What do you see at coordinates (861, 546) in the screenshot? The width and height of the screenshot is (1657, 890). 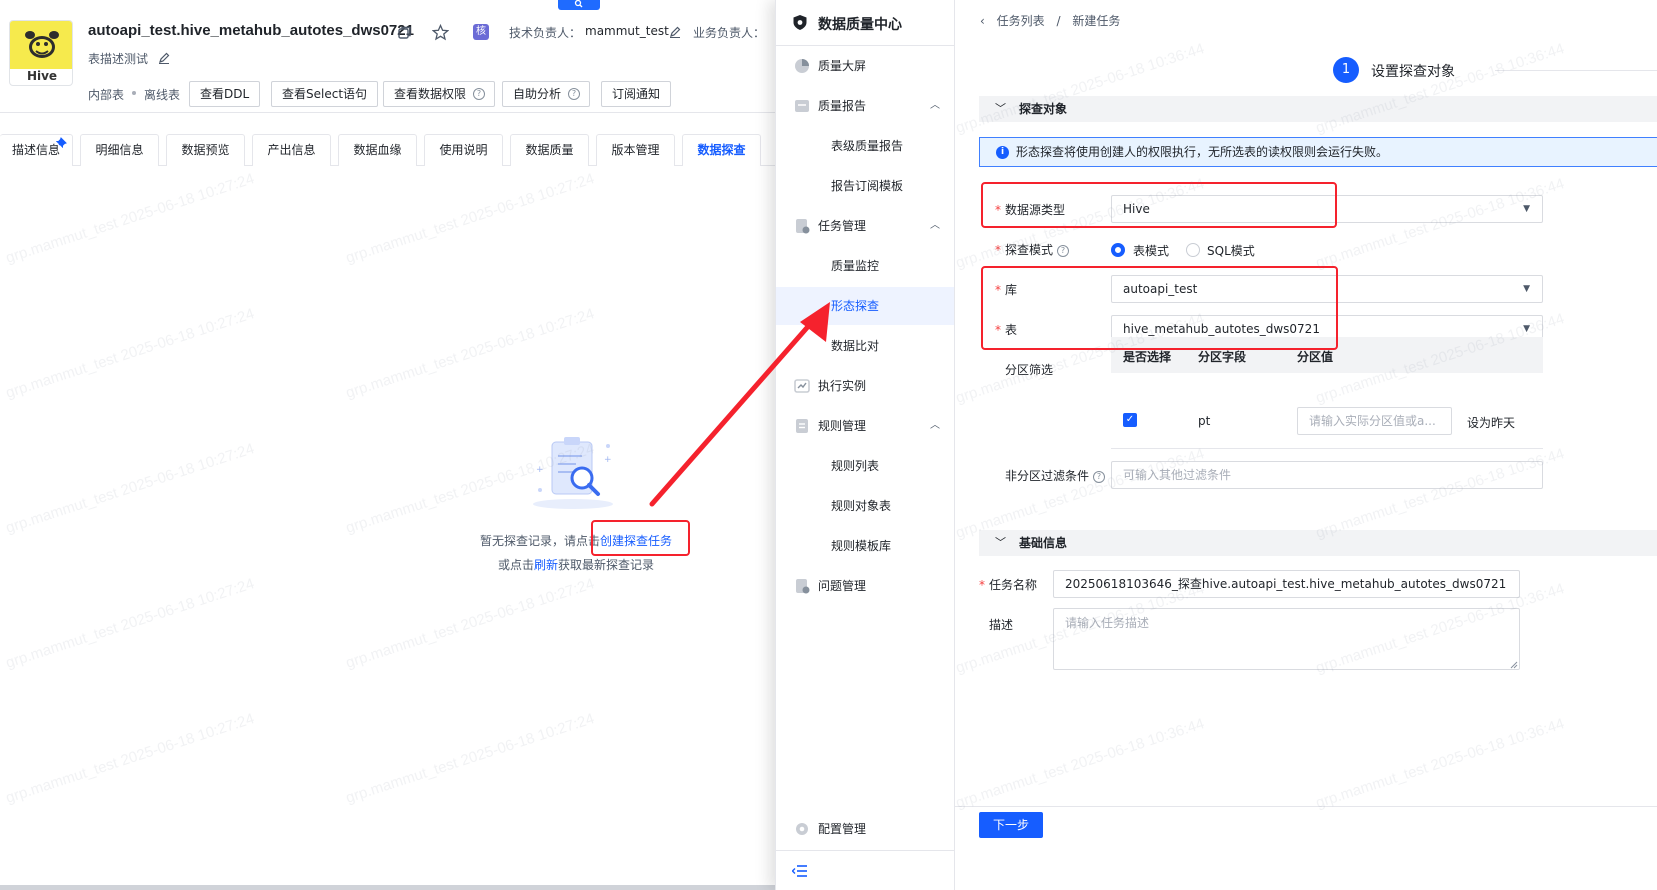 I see `sidebar-label: 规则模板库` at bounding box center [861, 546].